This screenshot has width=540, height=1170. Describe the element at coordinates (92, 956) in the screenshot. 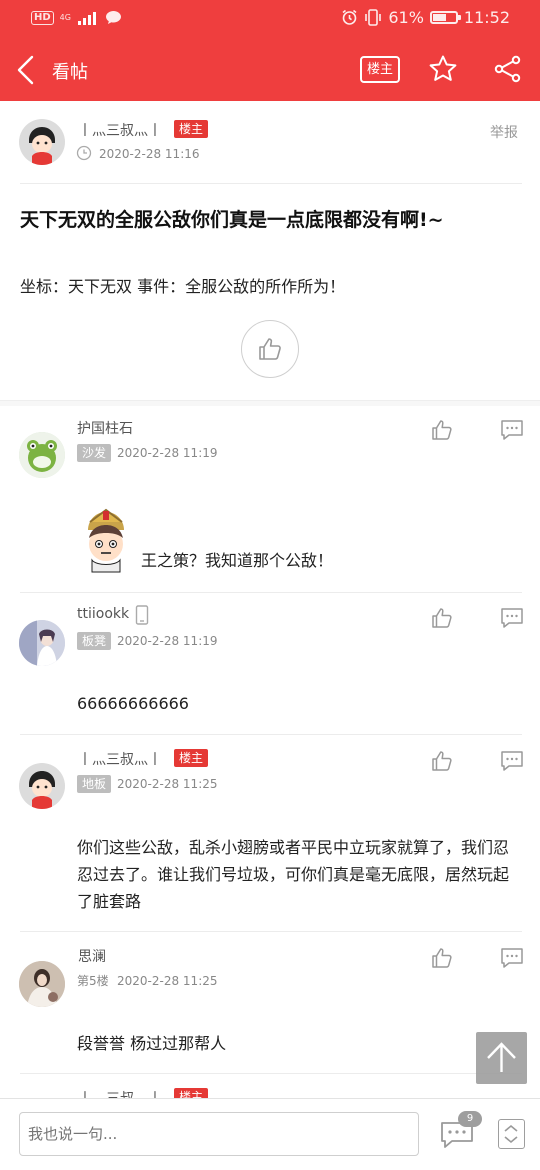

I see `reply-author: 思澜` at that location.